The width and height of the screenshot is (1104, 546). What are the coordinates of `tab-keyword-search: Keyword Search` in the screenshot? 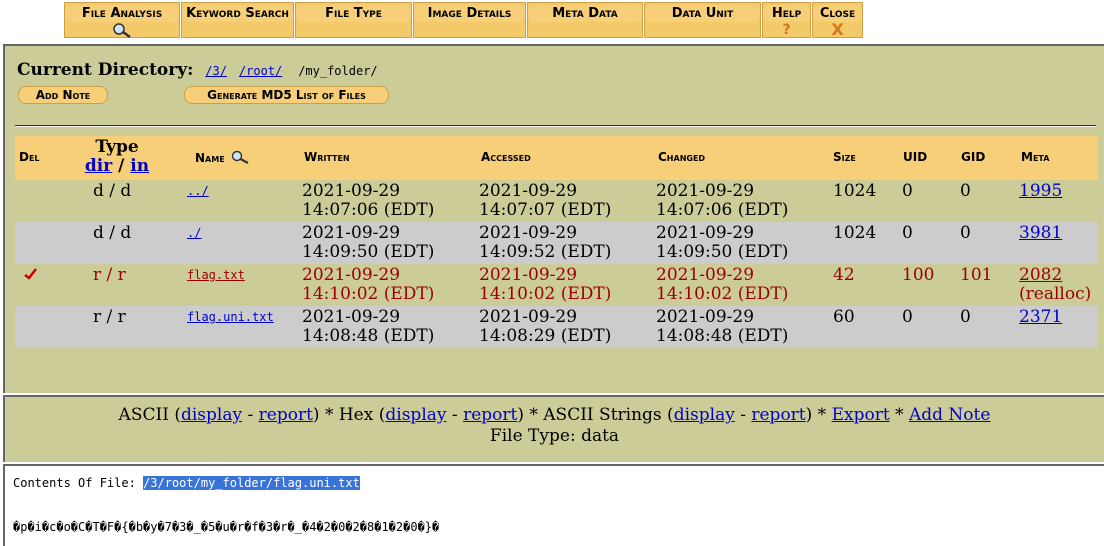 It's located at (237, 20).